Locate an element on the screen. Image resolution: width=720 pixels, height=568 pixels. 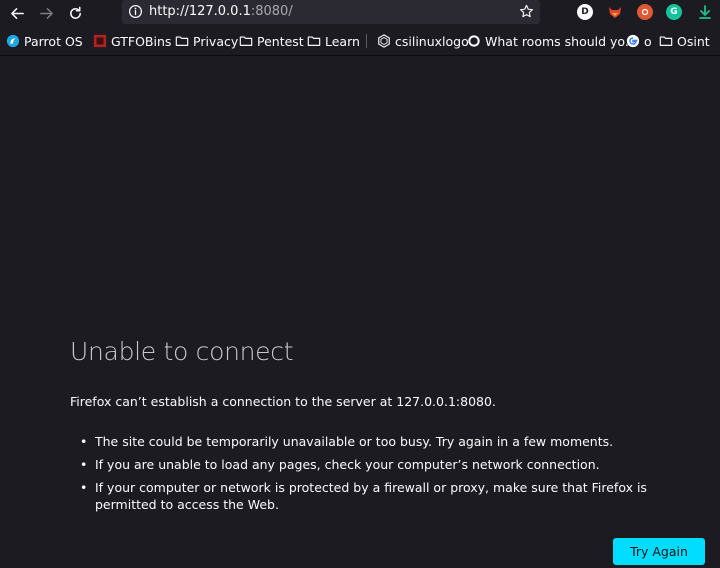
extension-d-label: D is located at coordinates (585, 12).